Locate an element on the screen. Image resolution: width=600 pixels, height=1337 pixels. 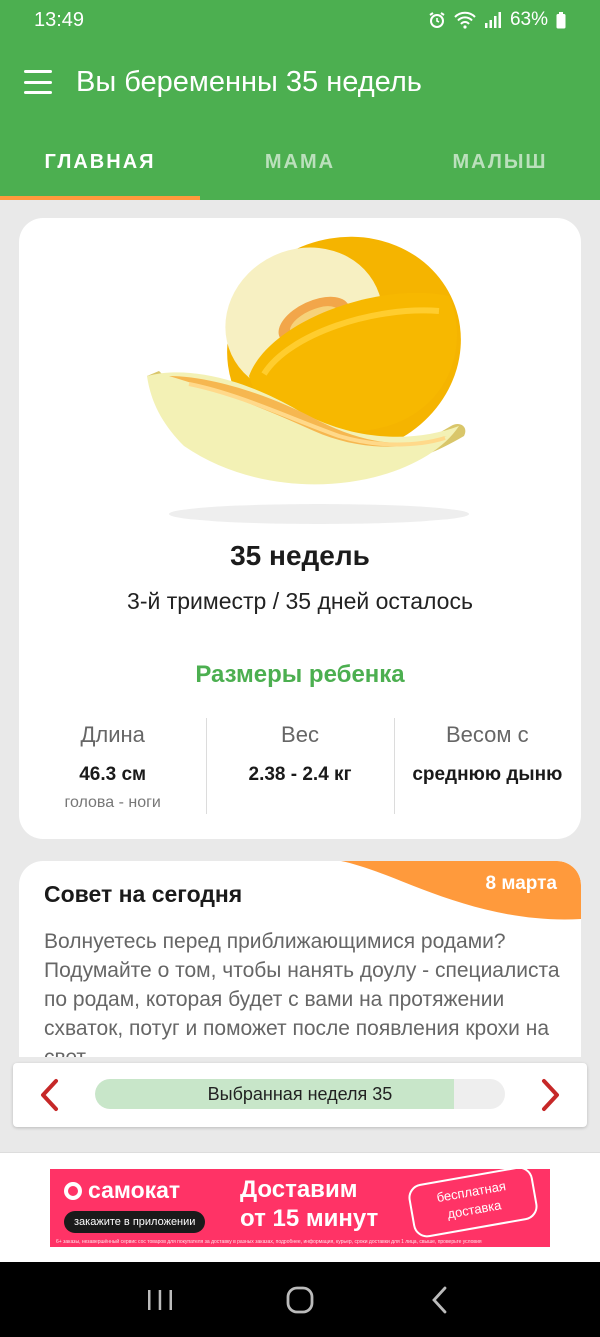
stat-weight: Вес 2.38 - 2.4 кг is located at coordinates (299, 766).